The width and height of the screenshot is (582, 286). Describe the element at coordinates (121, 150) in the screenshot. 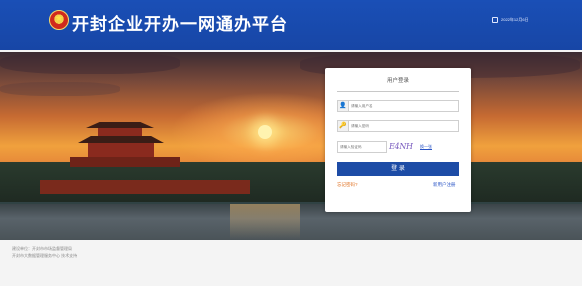

I see `pagoda-wall` at that location.